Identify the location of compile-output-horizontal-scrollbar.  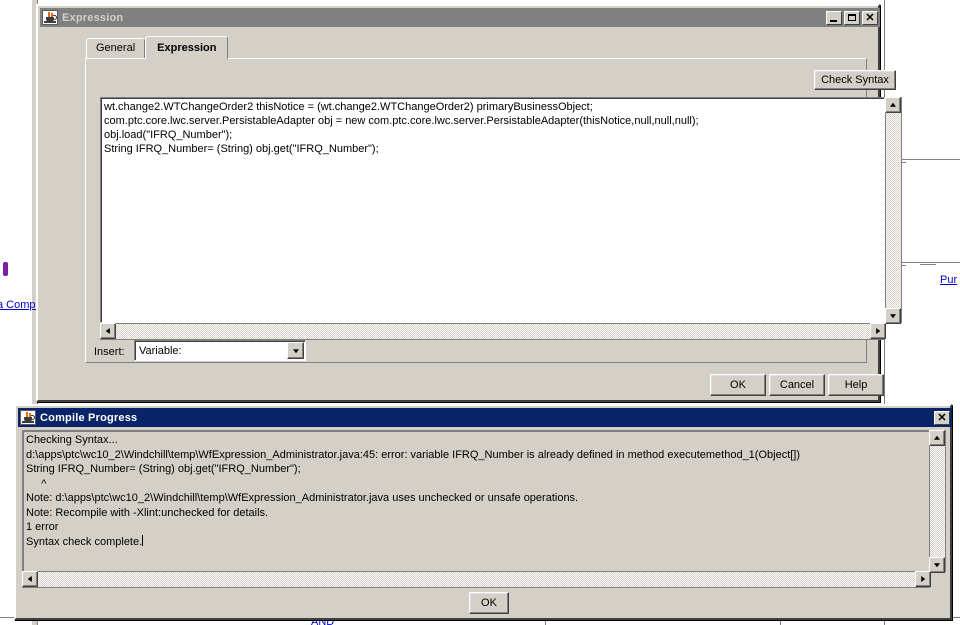
(476, 579).